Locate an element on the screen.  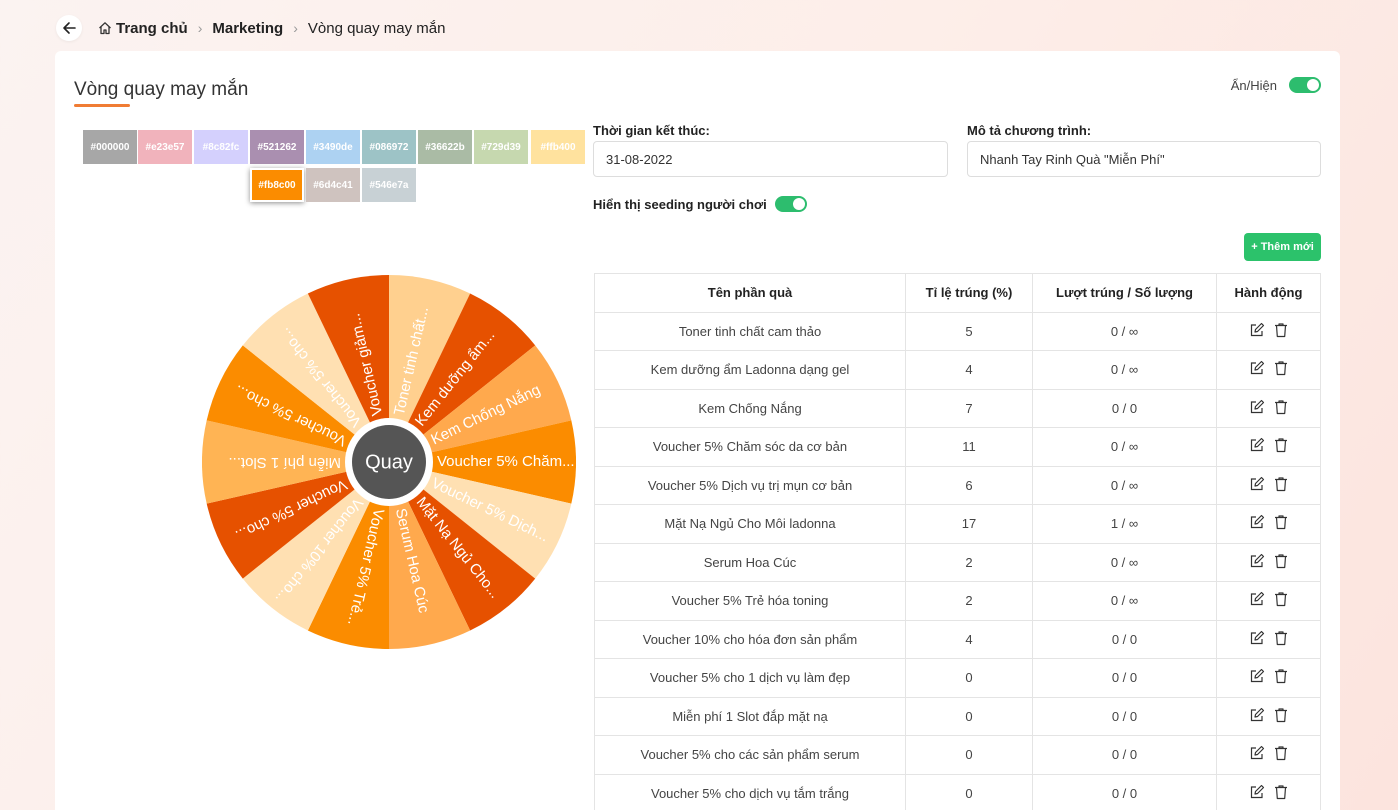
table-row: Kem Chống Nắng 7 0 / 0 is located at coordinates (957, 408).